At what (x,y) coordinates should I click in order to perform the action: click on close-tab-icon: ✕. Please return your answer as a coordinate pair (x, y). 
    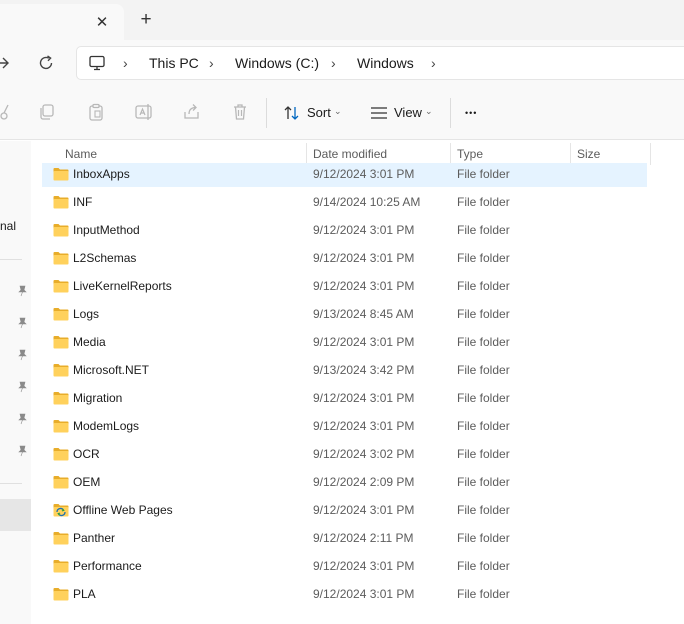
    Looking at the image, I should click on (102, 23).